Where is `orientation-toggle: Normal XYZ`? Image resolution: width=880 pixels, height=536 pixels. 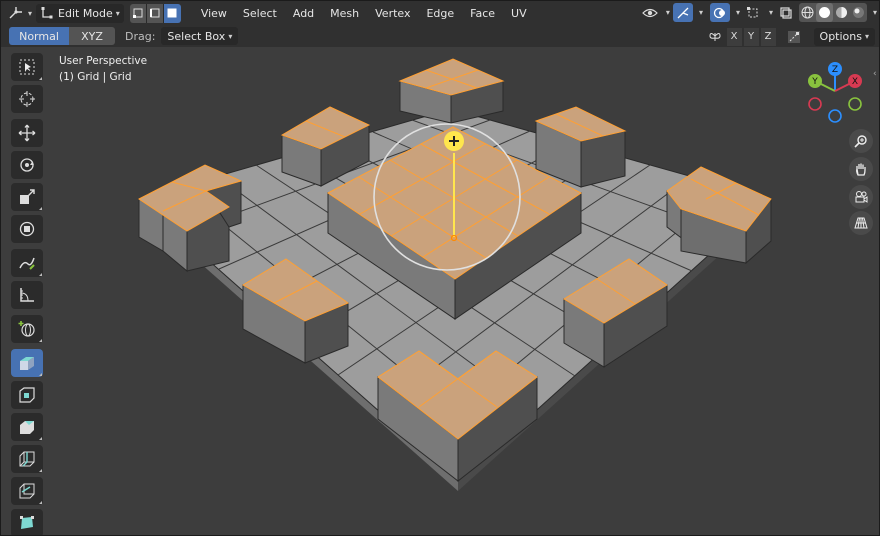 orientation-toggle: Normal XYZ is located at coordinates (62, 36).